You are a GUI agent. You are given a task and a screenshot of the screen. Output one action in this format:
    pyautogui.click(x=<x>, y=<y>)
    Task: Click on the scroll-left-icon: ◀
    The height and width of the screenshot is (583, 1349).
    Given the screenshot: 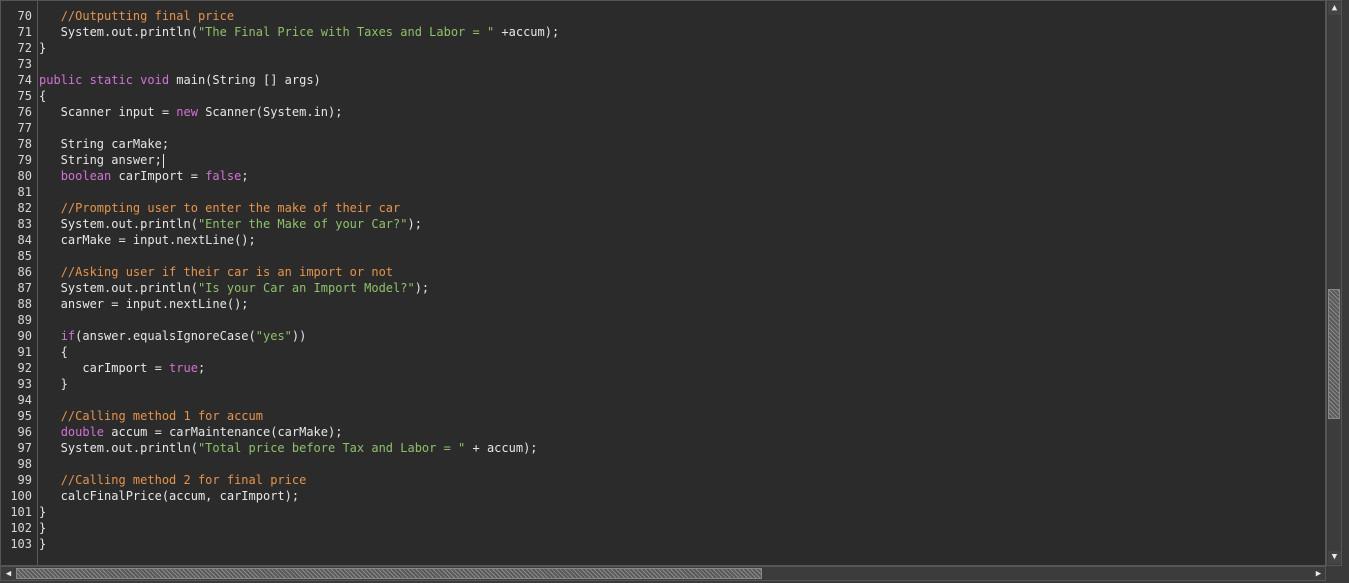 What is the action you would take?
    pyautogui.click(x=8, y=574)
    